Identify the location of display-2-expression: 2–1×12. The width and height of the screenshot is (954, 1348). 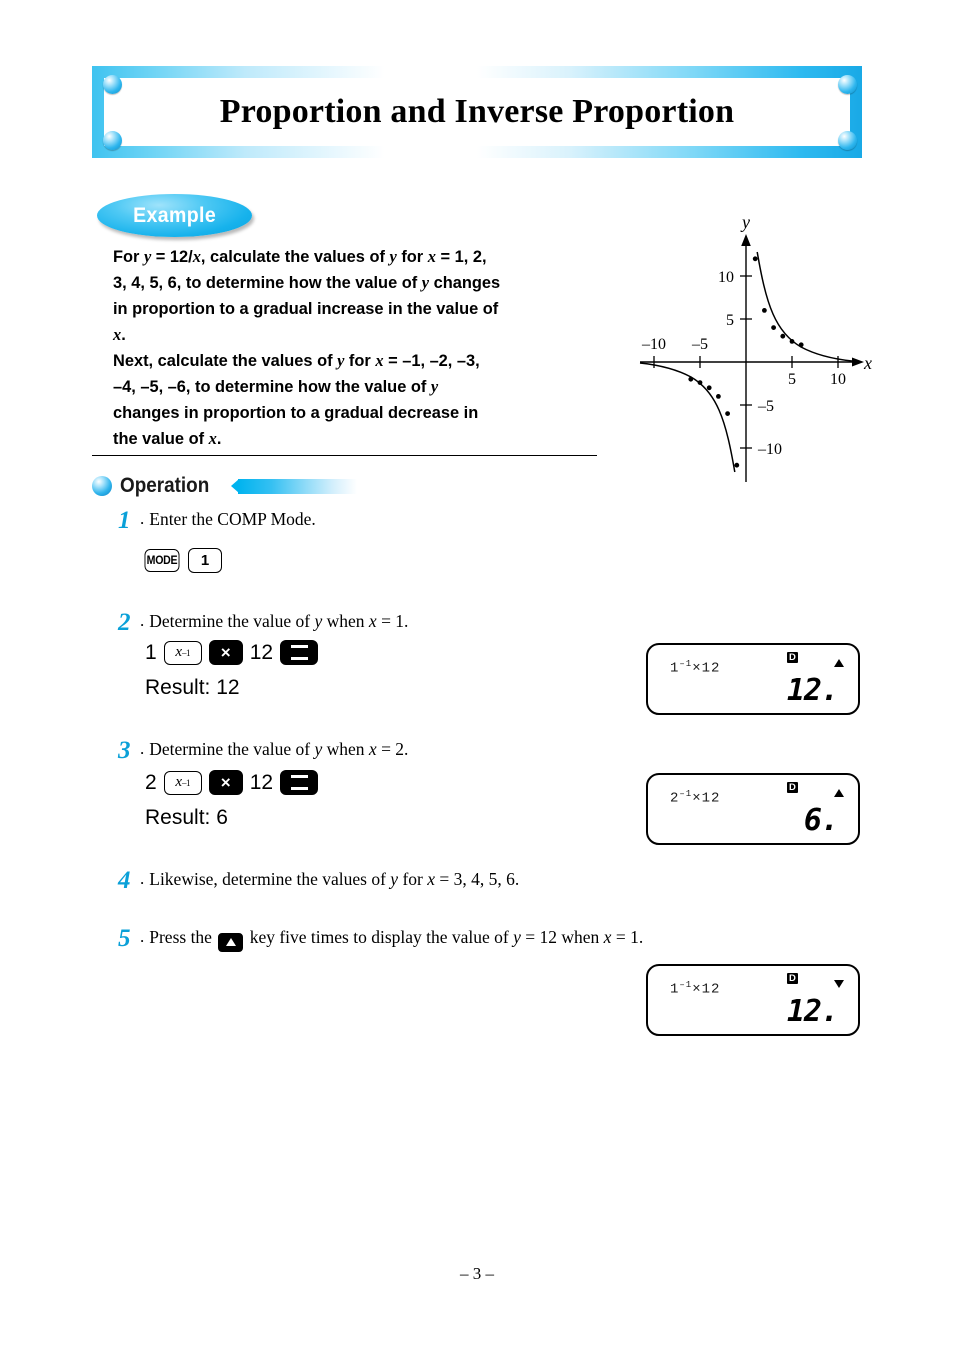
(695, 798).